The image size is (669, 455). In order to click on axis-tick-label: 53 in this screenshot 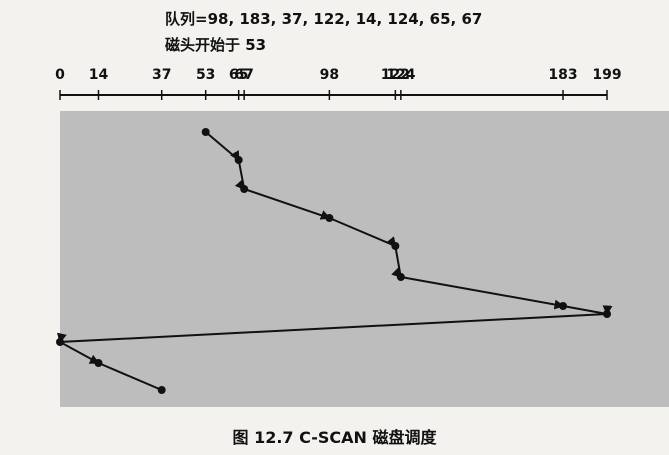, I will do `click(205, 75)`.